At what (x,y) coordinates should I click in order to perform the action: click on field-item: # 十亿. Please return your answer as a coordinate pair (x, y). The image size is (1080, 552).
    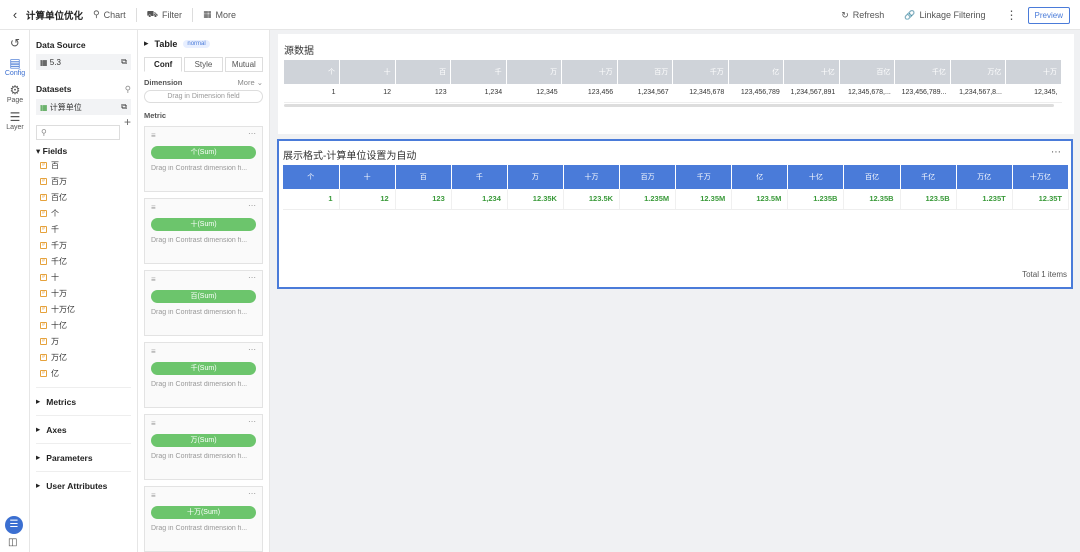
    Looking at the image, I should click on (85, 325).